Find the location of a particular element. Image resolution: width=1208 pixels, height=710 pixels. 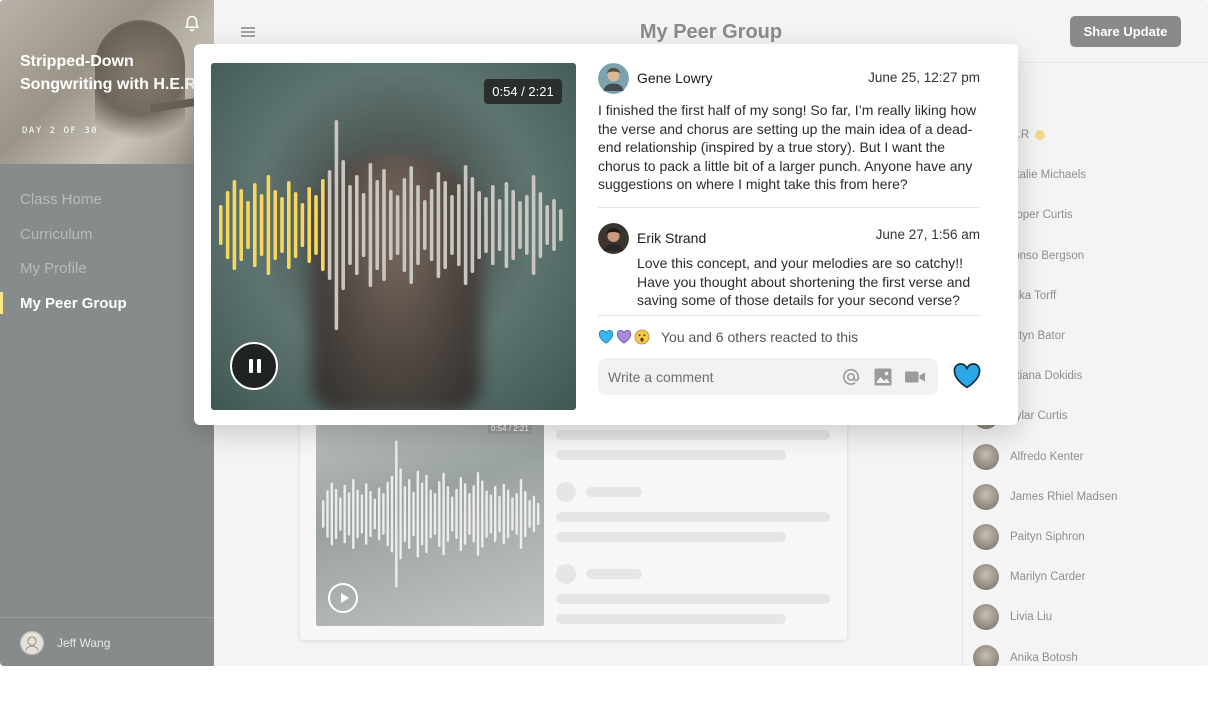

image-icon is located at coordinates (883, 377).